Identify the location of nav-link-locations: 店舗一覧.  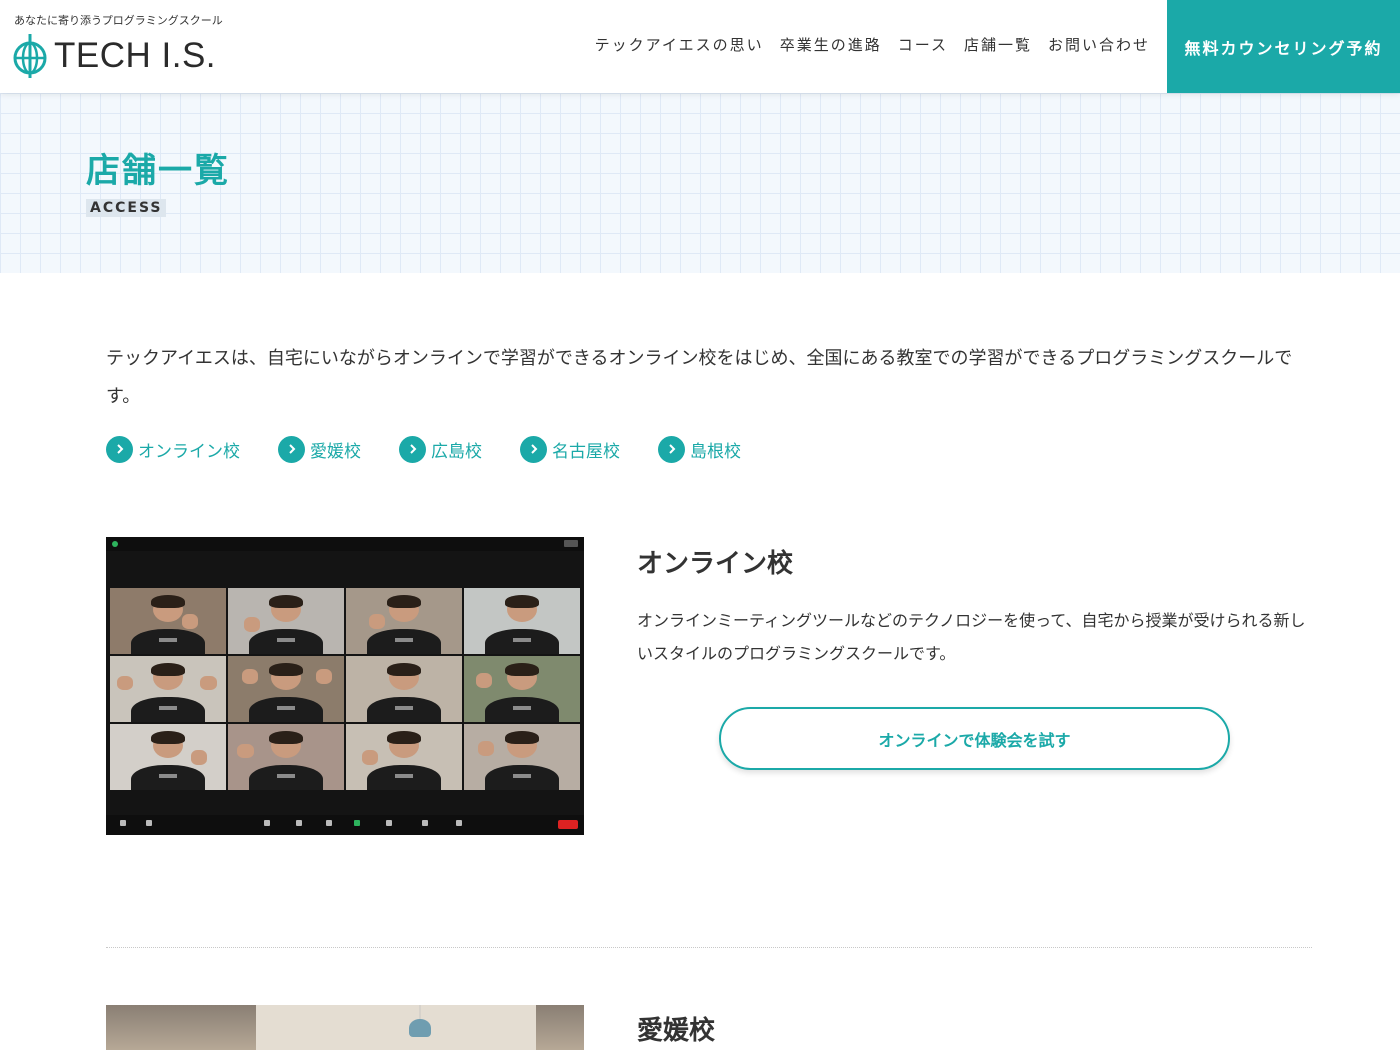
(998, 44).